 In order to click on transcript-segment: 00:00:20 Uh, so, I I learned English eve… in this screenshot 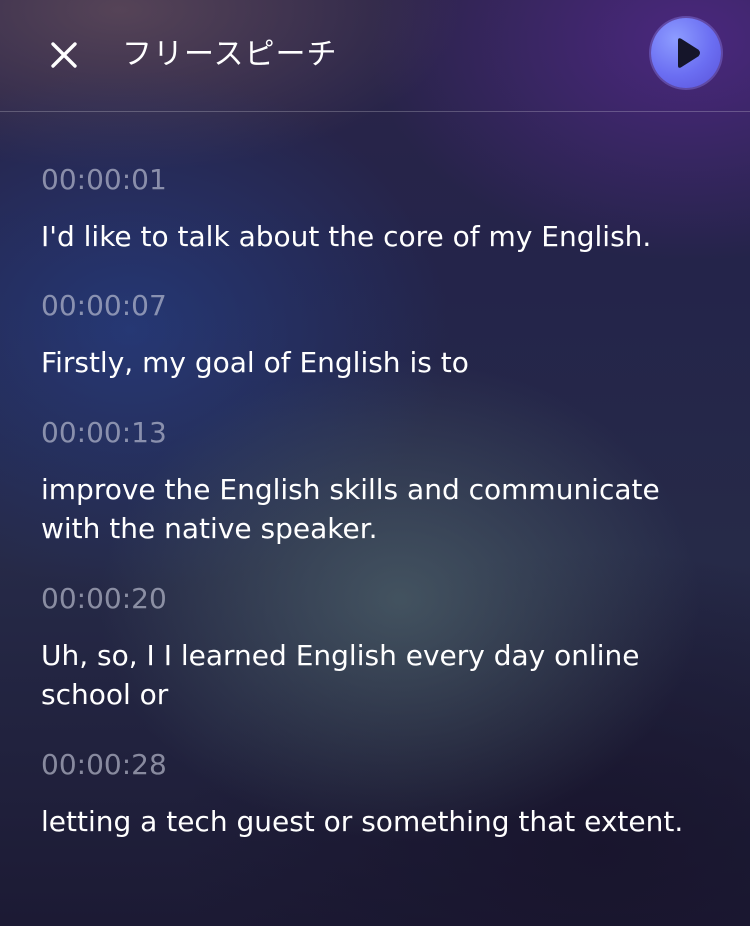, I will do `click(381, 646)`.